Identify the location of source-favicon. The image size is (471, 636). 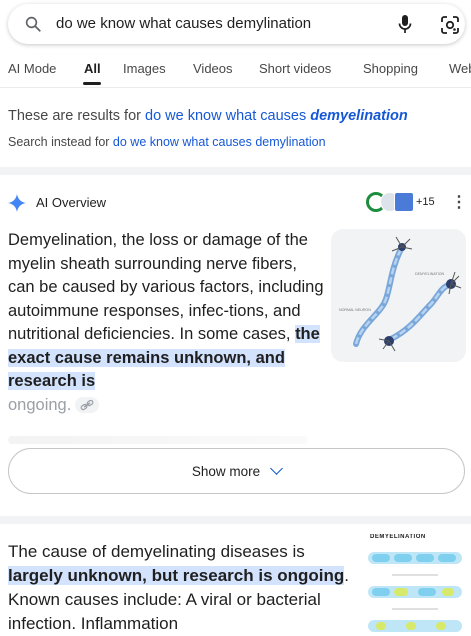
(404, 202).